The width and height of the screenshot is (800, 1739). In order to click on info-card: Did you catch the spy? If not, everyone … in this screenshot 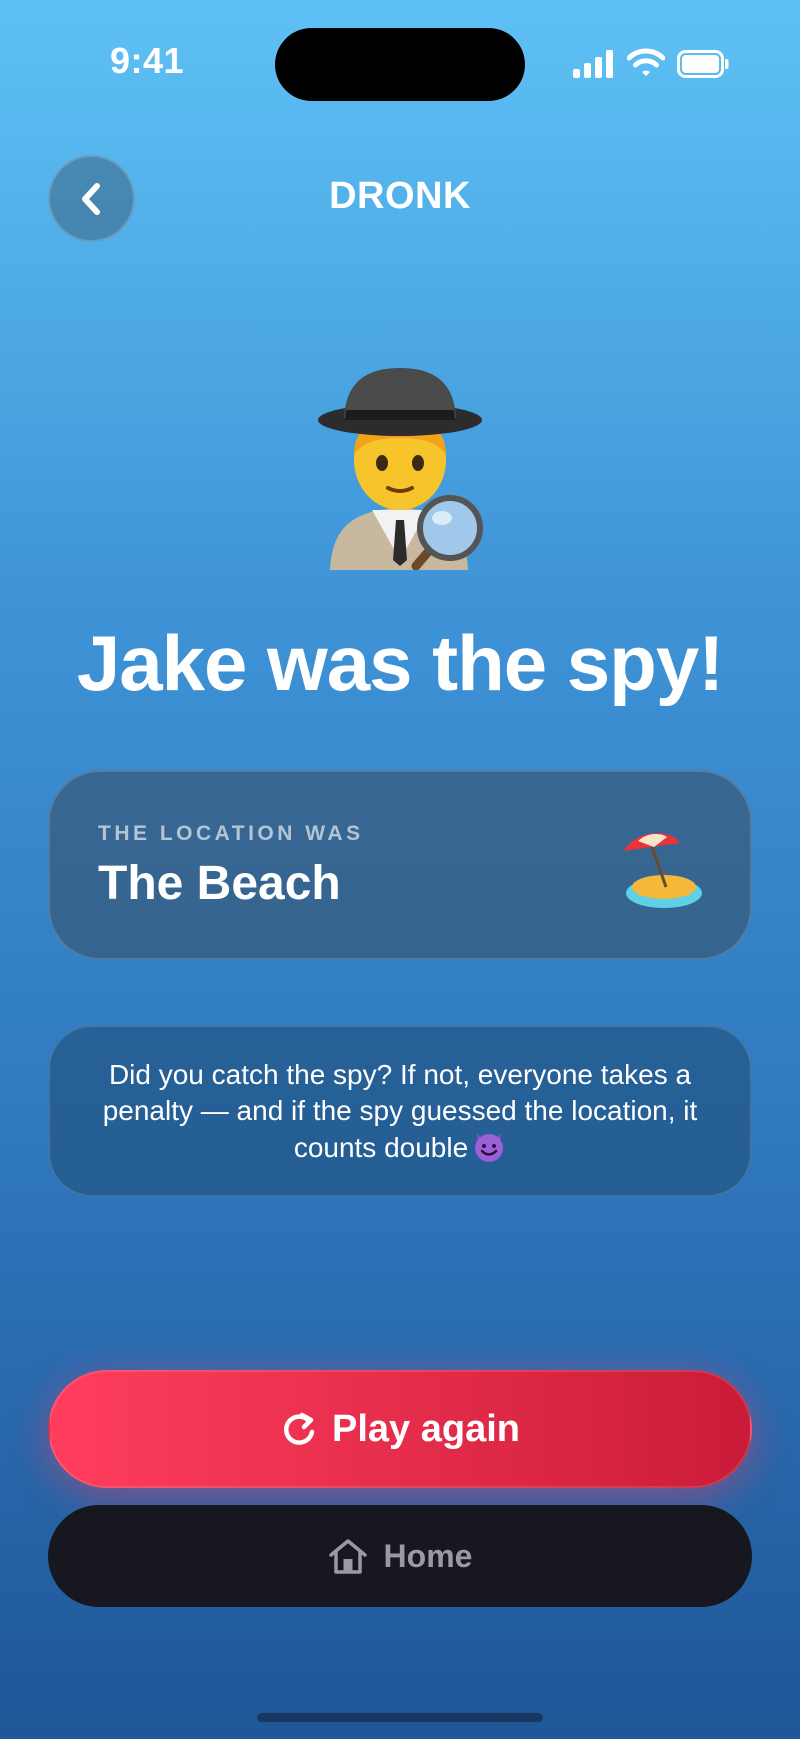, I will do `click(400, 1111)`.